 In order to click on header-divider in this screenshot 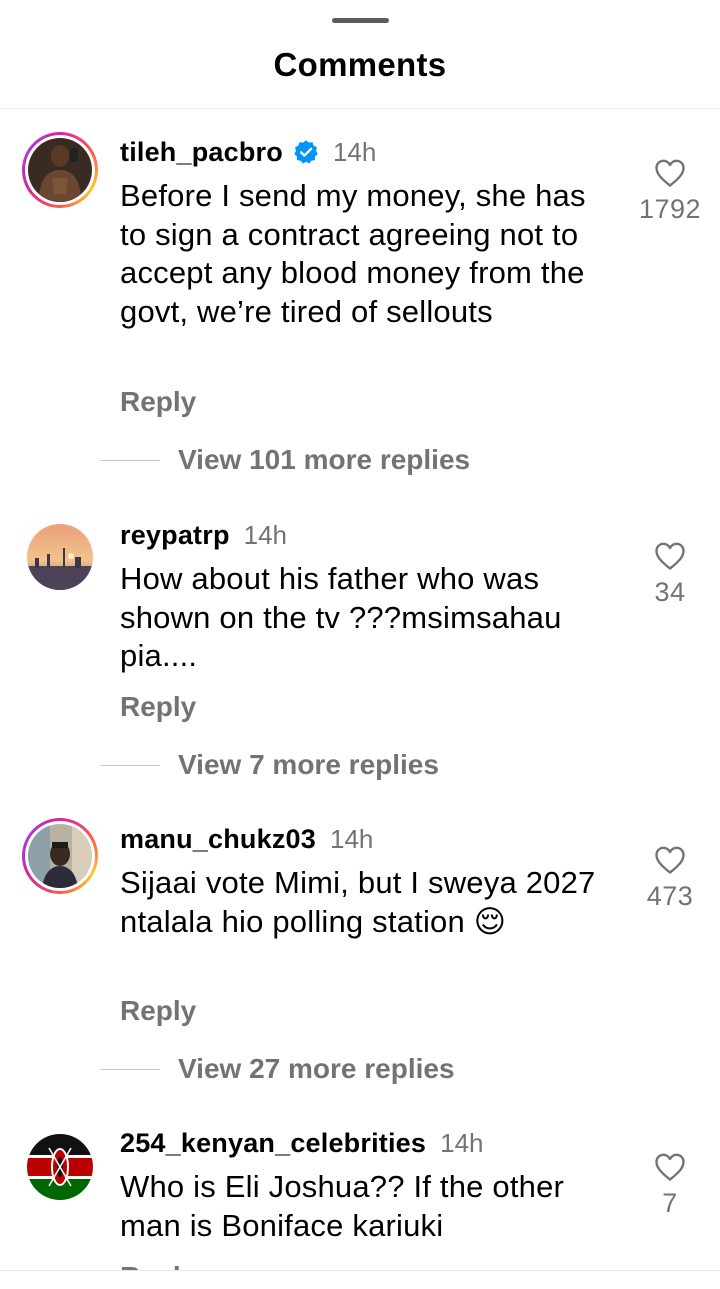, I will do `click(360, 108)`.